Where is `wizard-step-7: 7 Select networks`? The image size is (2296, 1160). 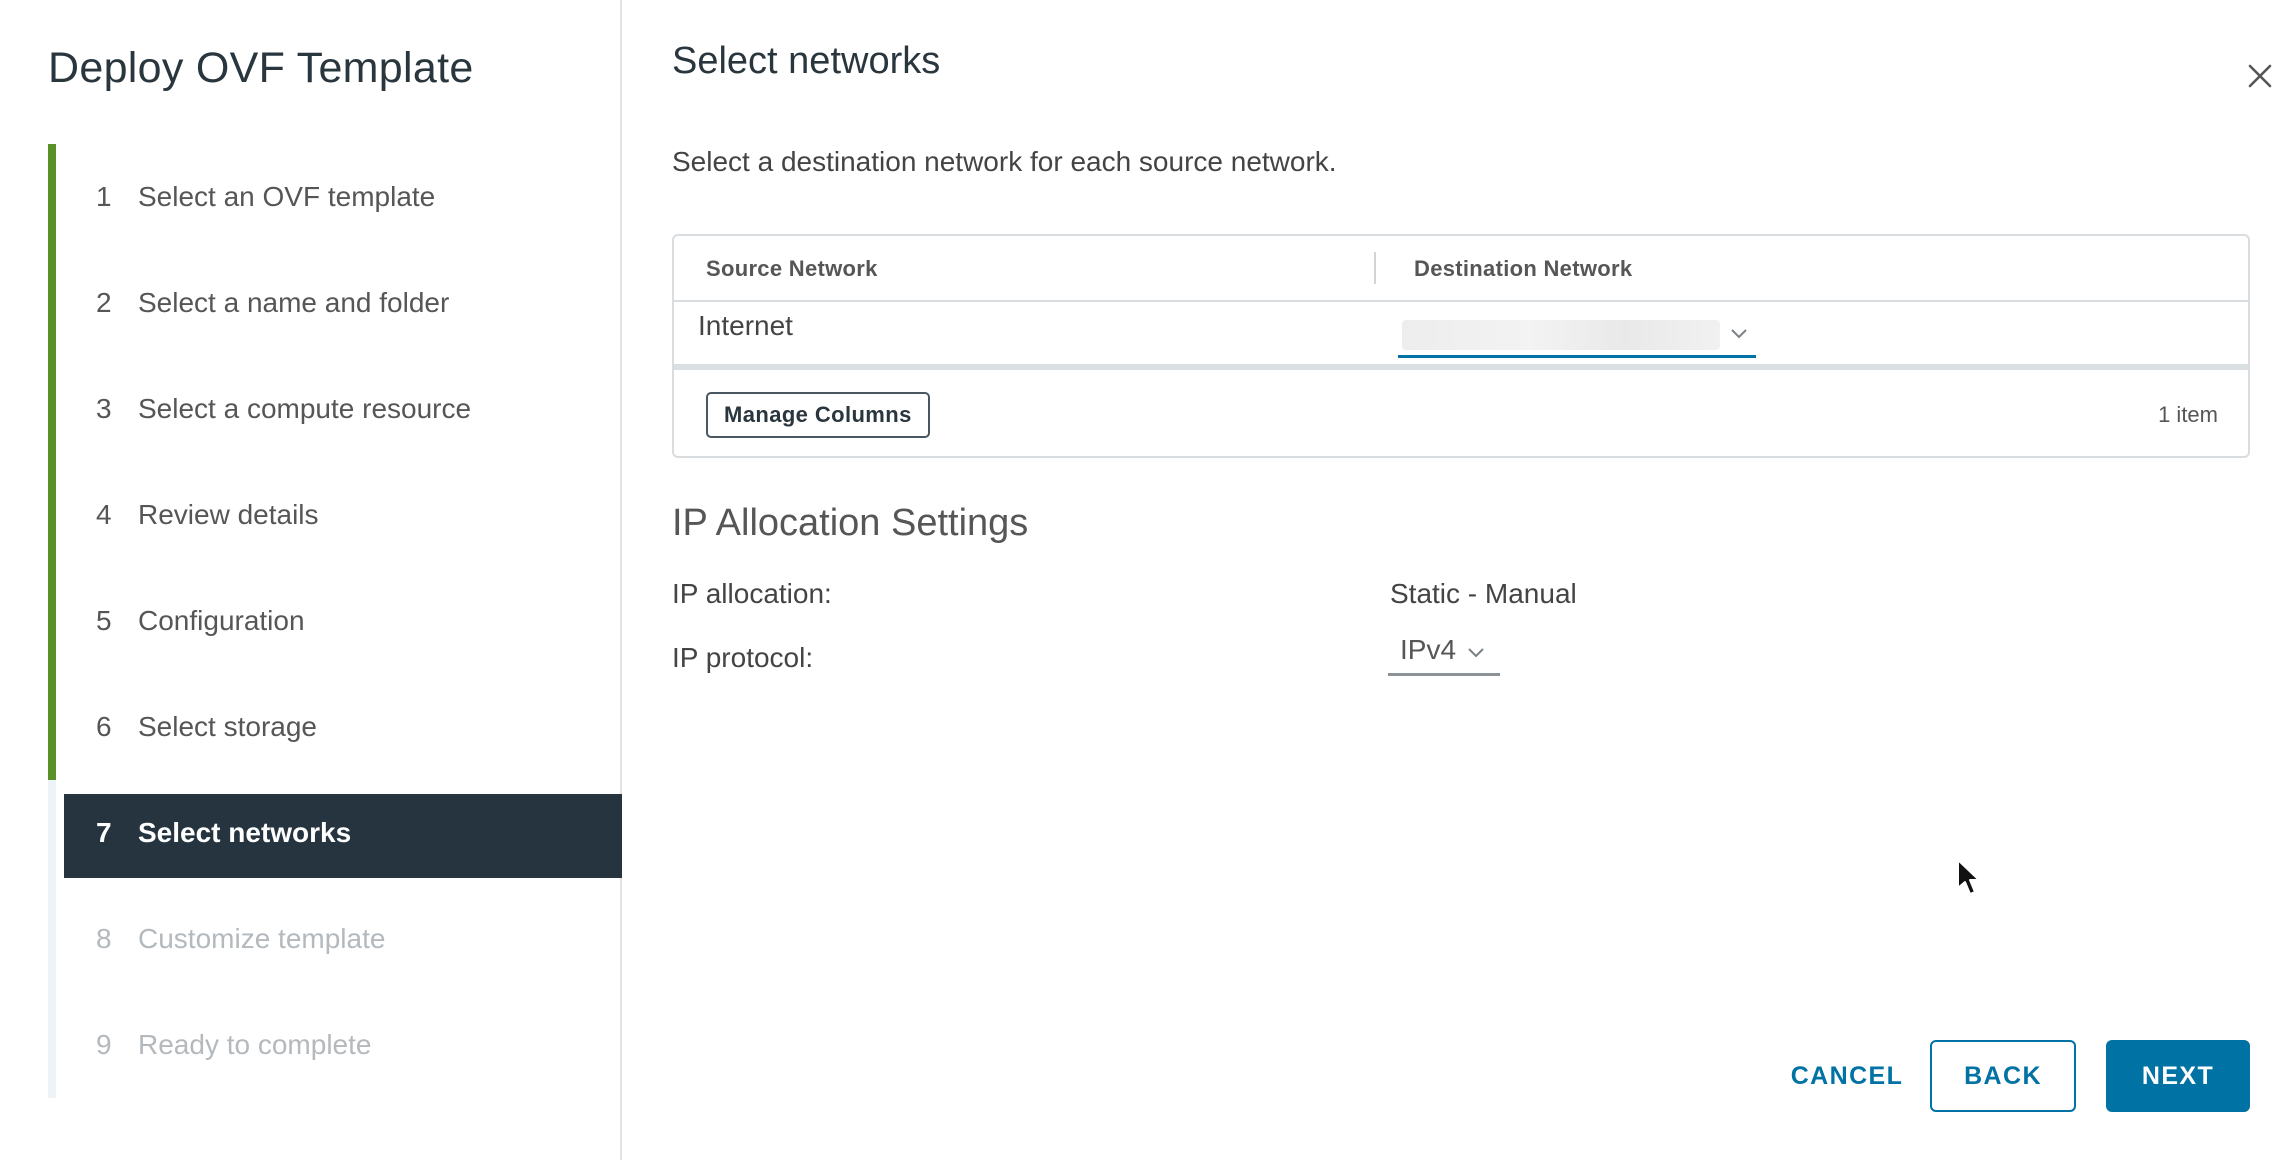 wizard-step-7: 7 Select networks is located at coordinates (335, 833).